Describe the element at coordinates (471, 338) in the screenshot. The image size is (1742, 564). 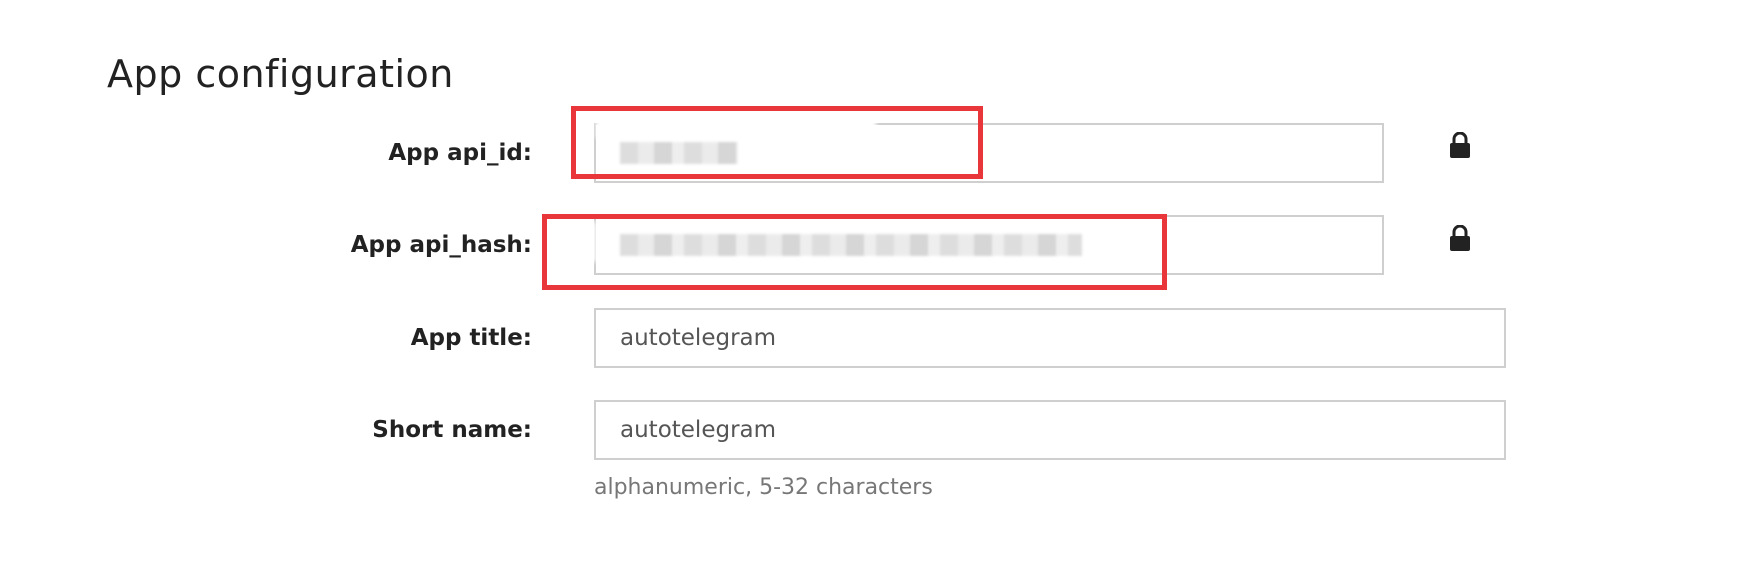
I see `app-title-label: App title:` at that location.